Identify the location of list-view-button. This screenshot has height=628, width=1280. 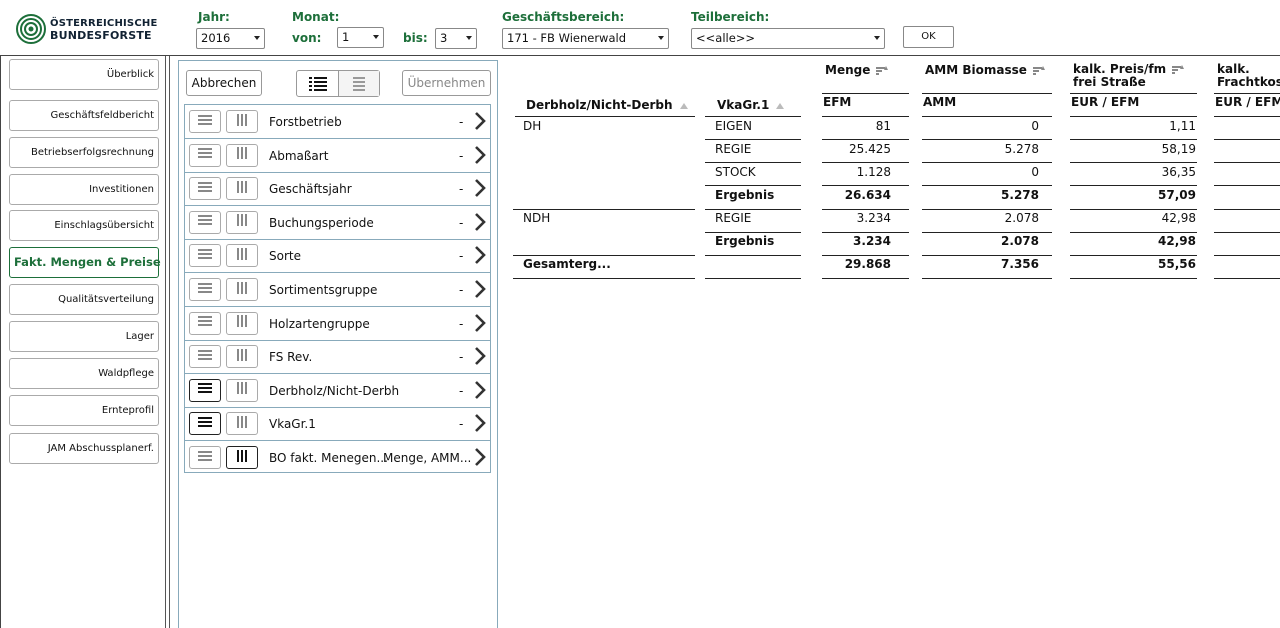
(318, 83).